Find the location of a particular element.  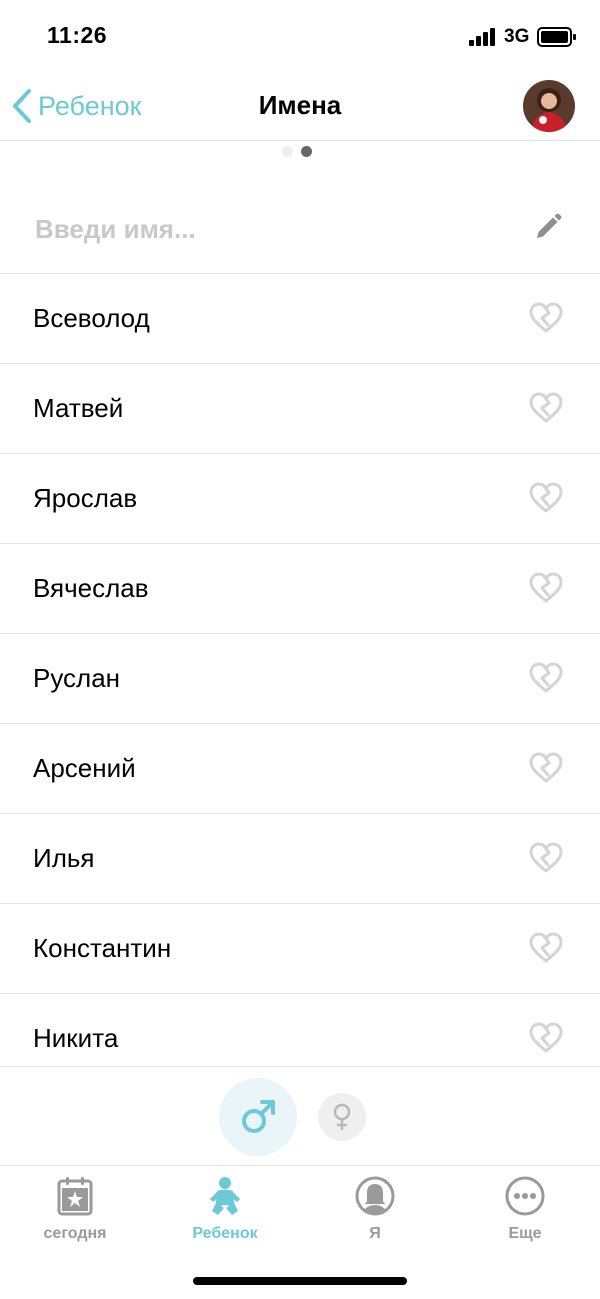

avatar is located at coordinates (549, 106).